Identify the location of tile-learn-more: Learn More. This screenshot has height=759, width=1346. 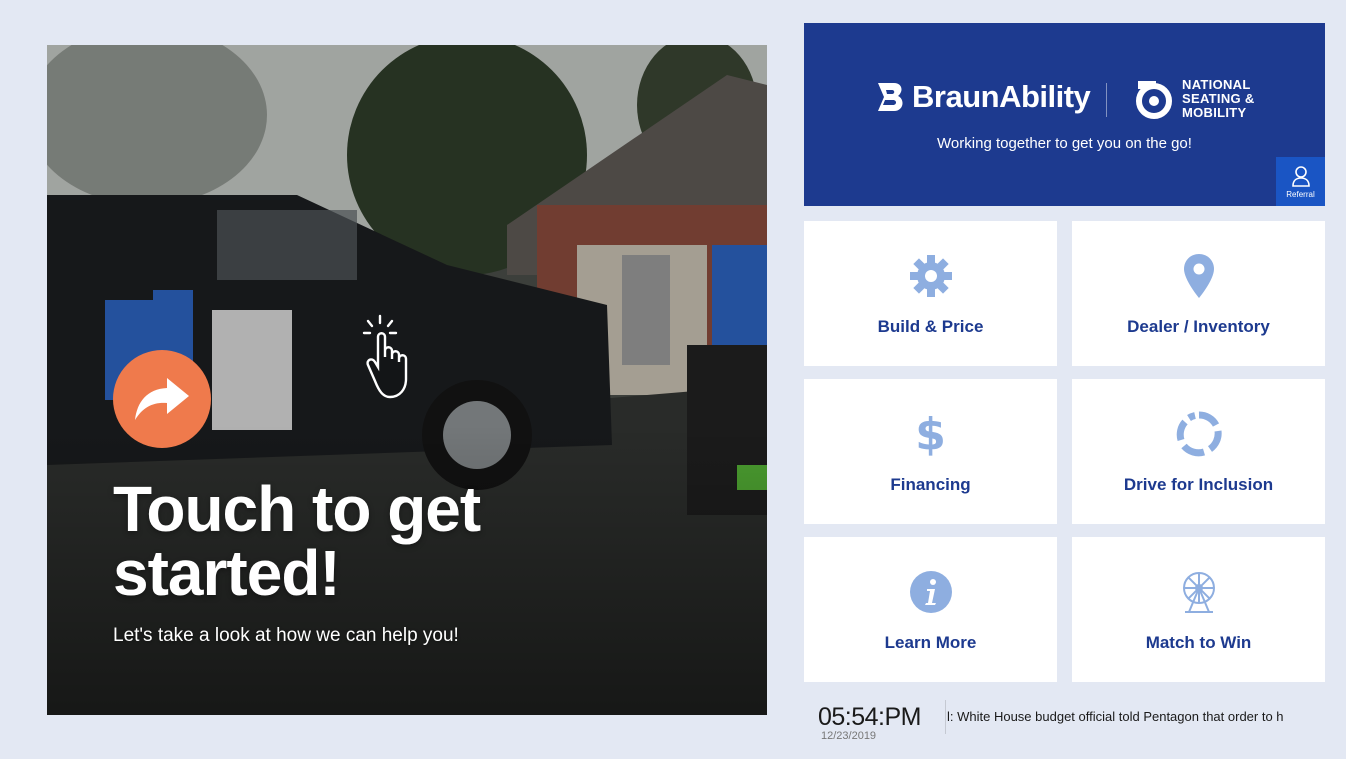
(930, 609).